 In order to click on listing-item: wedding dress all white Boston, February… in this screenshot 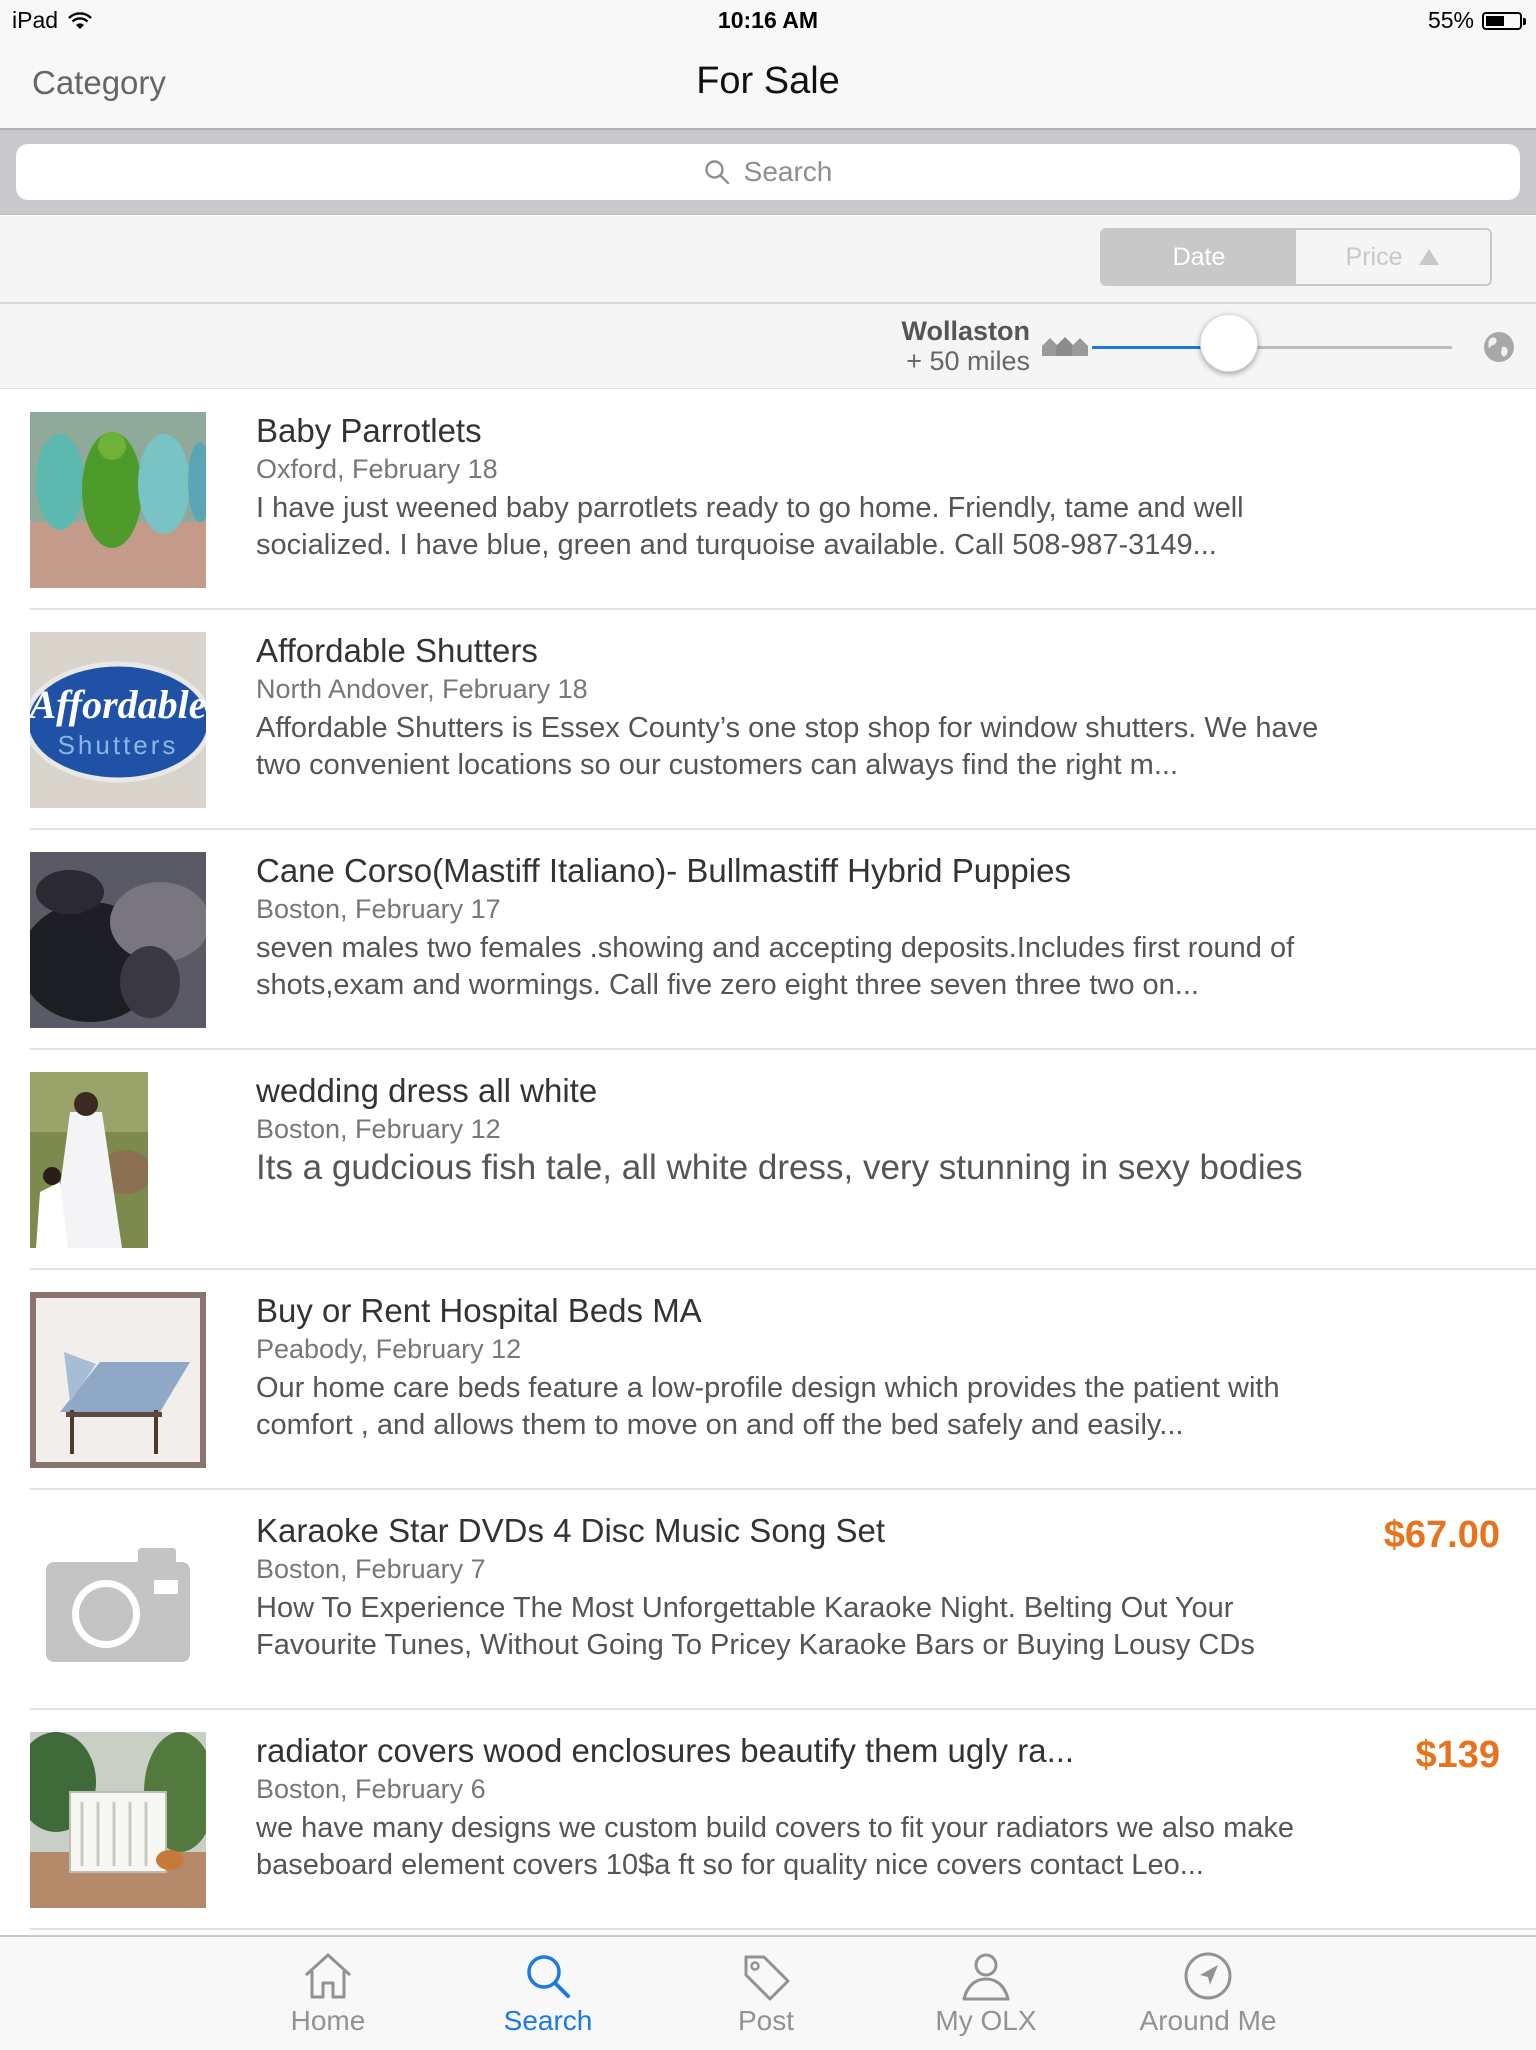, I will do `click(768, 1160)`.